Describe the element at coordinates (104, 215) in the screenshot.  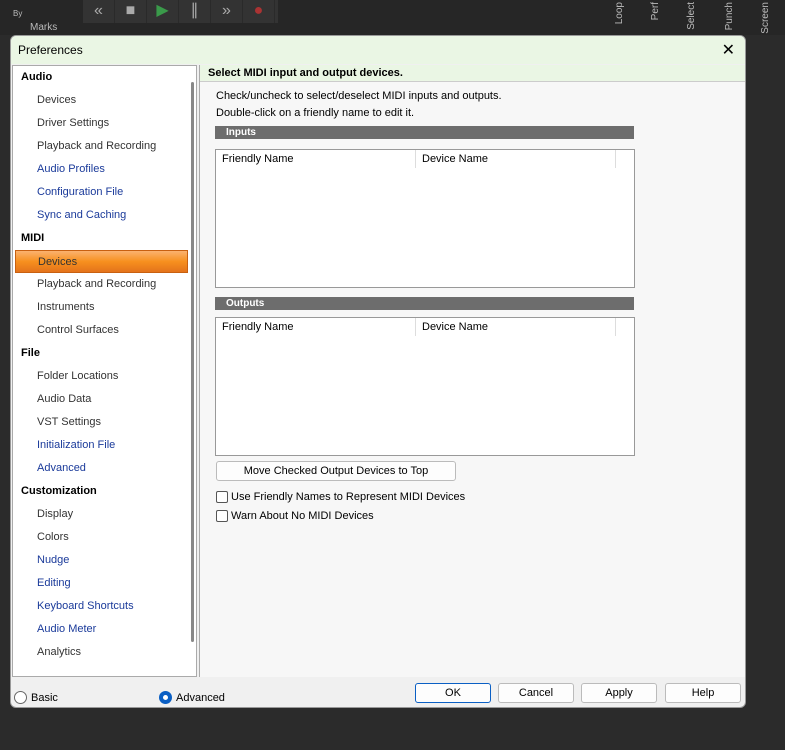
I see `sidebar-item-sync-and-caching: Sync and Caching` at that location.